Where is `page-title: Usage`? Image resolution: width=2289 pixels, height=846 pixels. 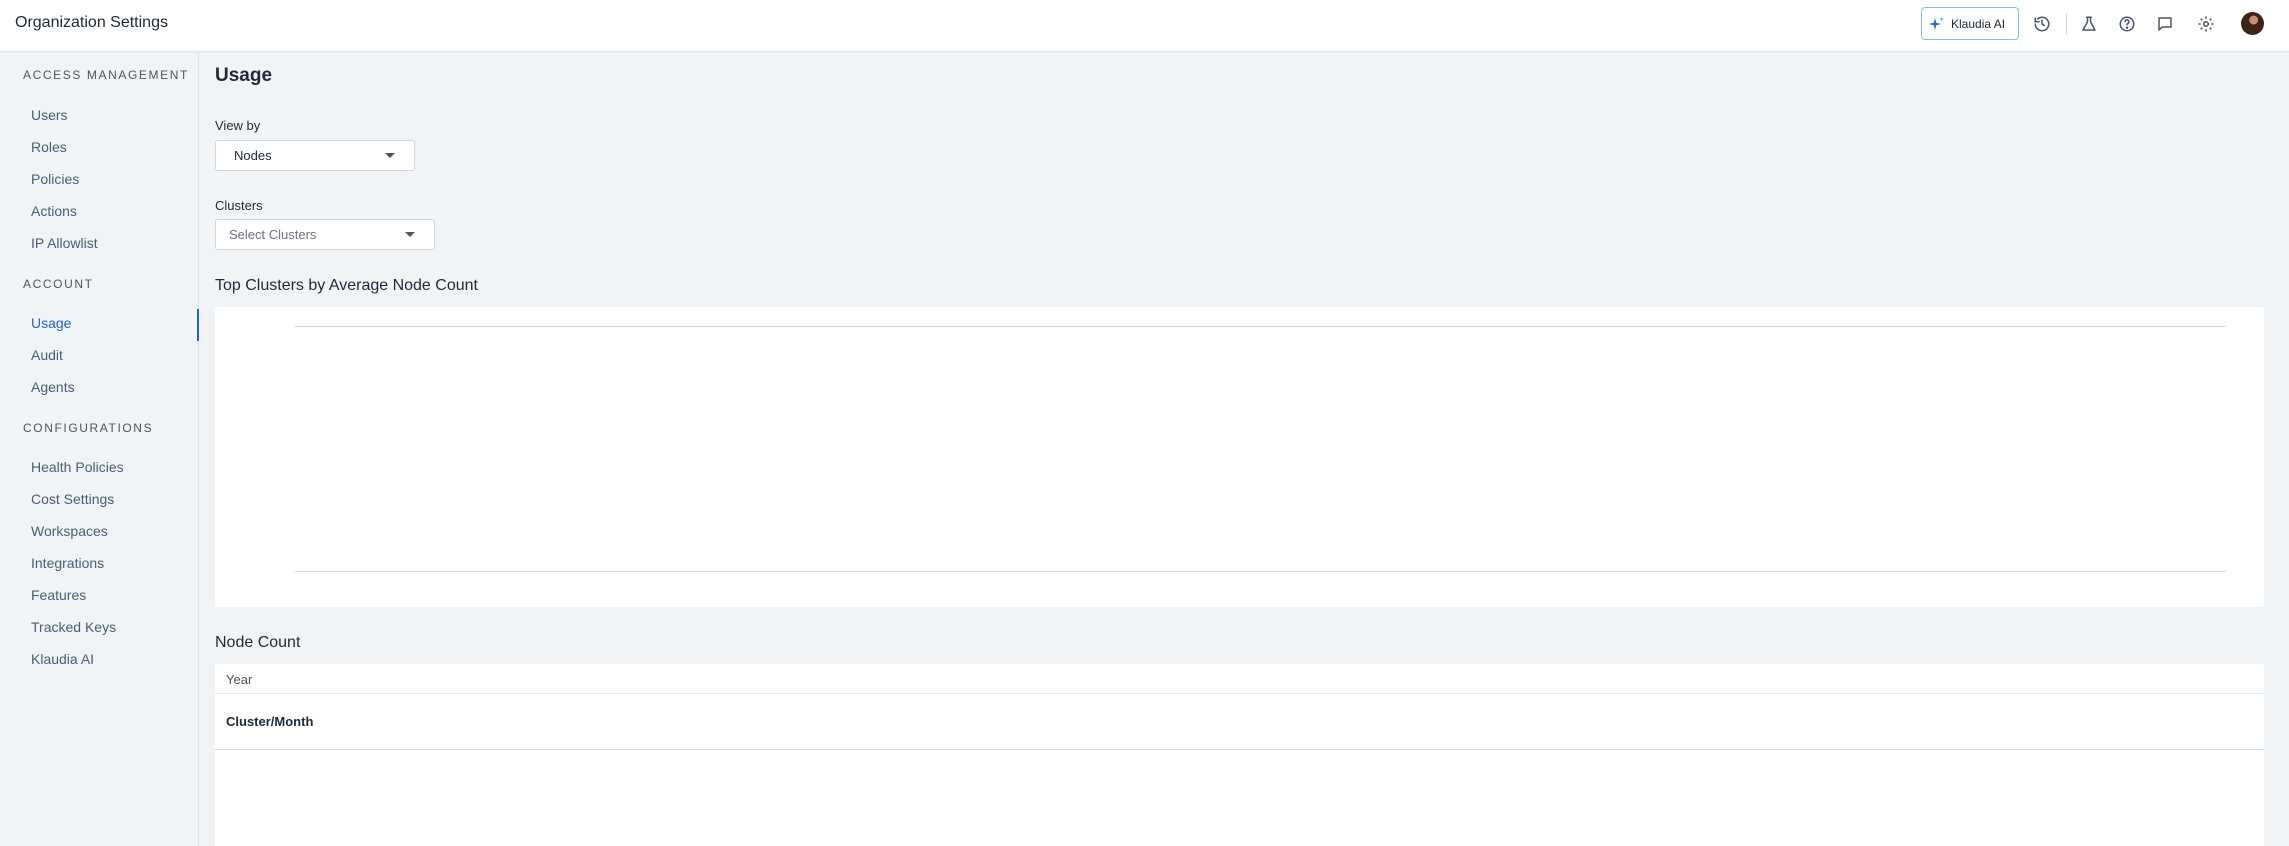
page-title: Usage is located at coordinates (244, 75).